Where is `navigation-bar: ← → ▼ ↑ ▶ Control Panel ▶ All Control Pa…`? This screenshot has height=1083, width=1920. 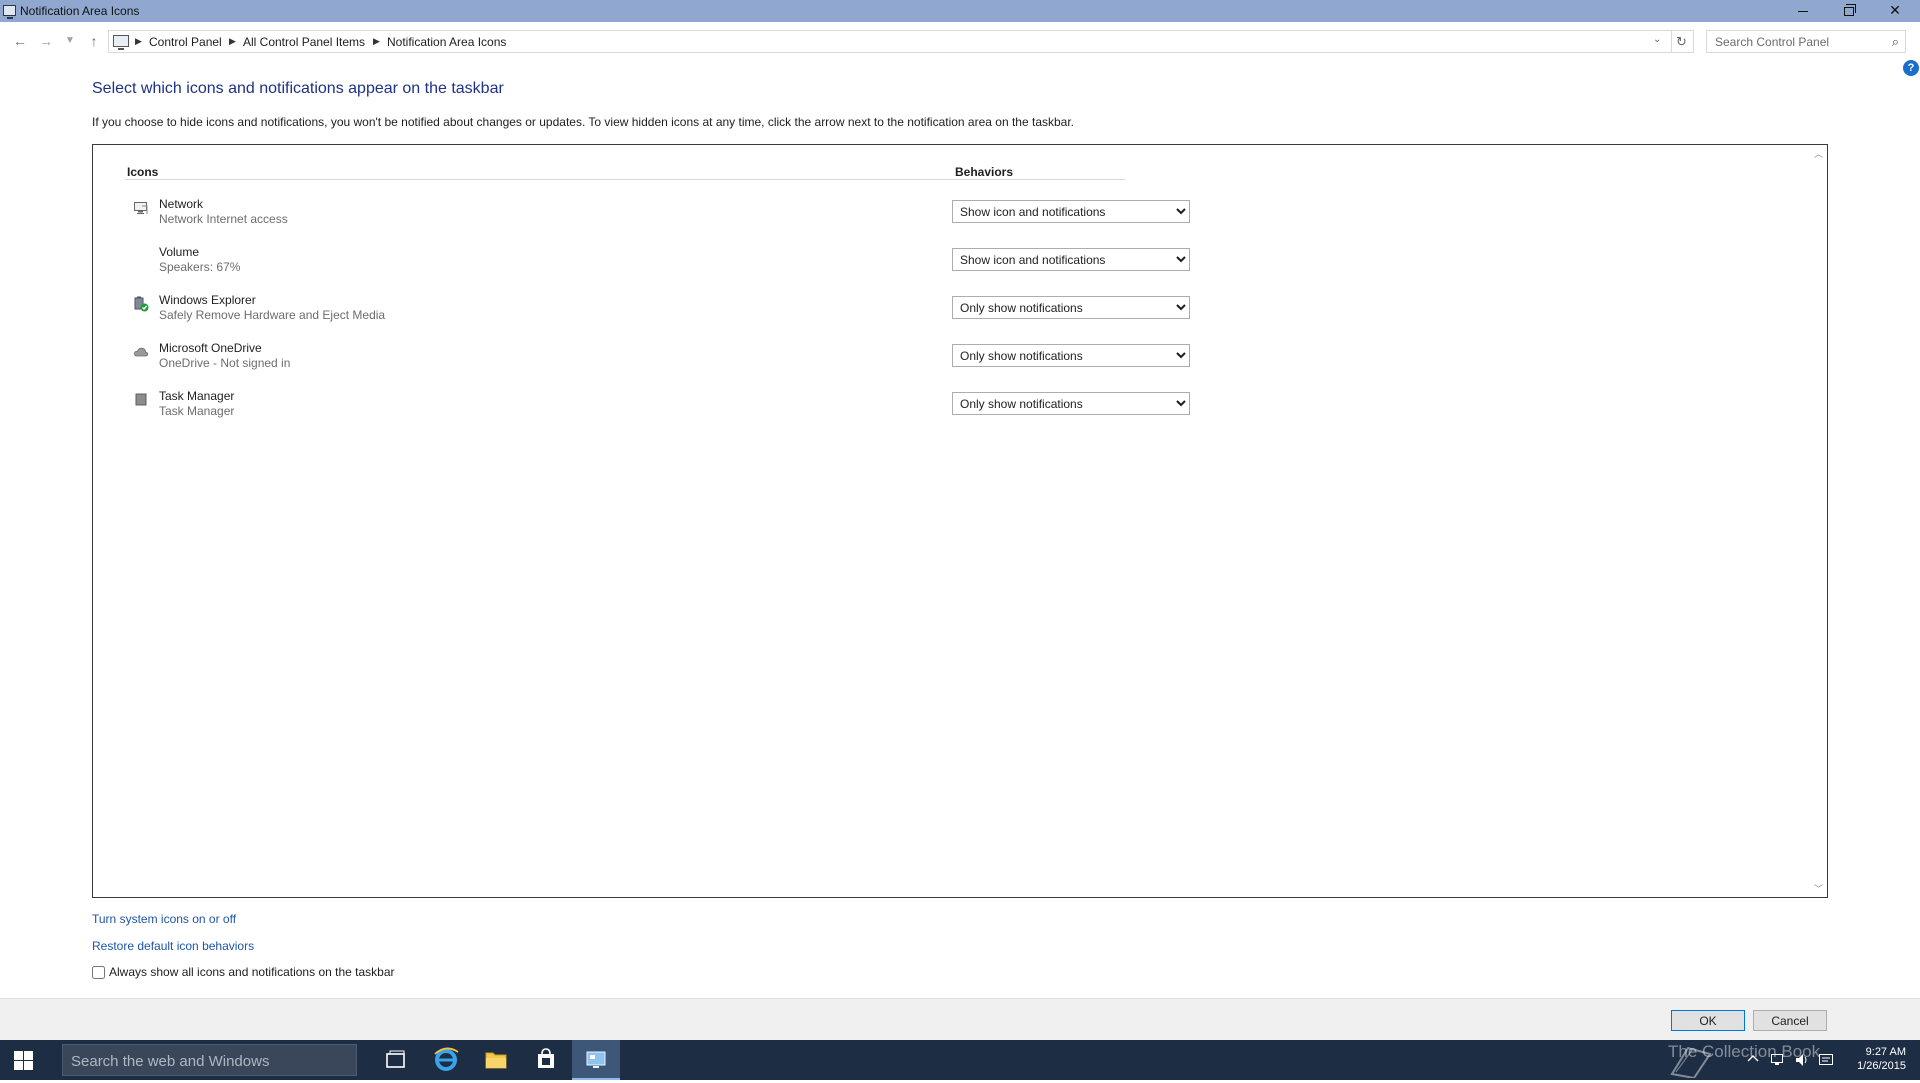
navigation-bar: ← → ▼ ↑ ▶ Control Panel ▶ All Control Pa… is located at coordinates (960, 41).